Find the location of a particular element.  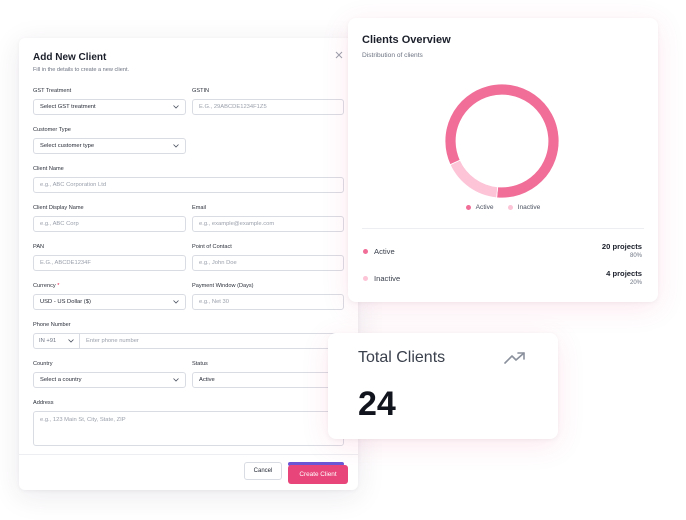

overview-divider is located at coordinates (503, 228).